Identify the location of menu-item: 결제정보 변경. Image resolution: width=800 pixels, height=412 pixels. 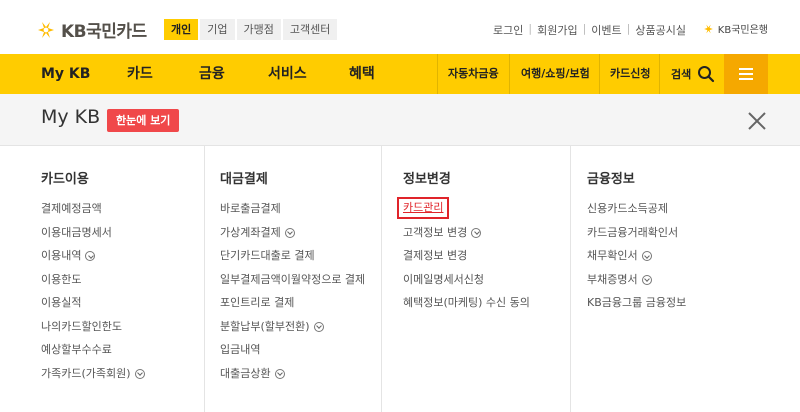
(466, 260).